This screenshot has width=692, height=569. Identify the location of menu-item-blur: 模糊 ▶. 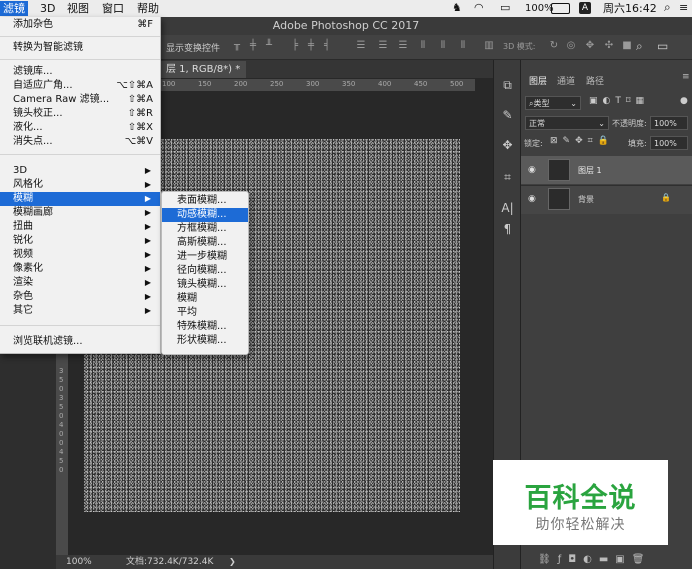
(80, 199).